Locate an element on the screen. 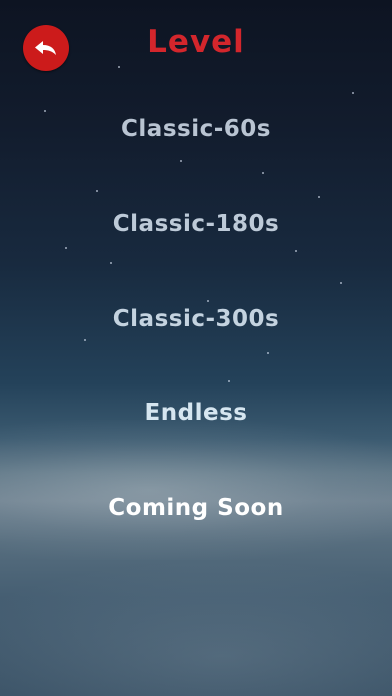 This screenshot has width=392, height=696. level-classic-60s-button: Classic-60s is located at coordinates (196, 129).